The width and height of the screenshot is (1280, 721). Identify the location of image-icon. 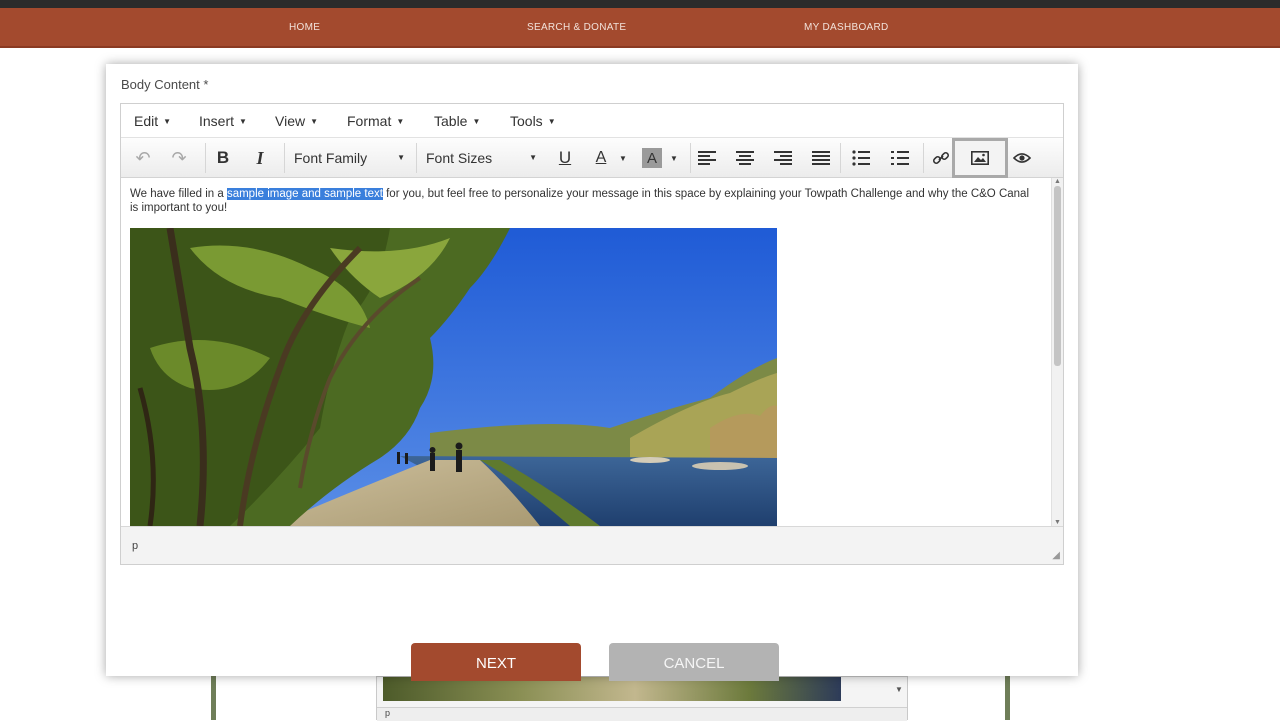
(980, 158).